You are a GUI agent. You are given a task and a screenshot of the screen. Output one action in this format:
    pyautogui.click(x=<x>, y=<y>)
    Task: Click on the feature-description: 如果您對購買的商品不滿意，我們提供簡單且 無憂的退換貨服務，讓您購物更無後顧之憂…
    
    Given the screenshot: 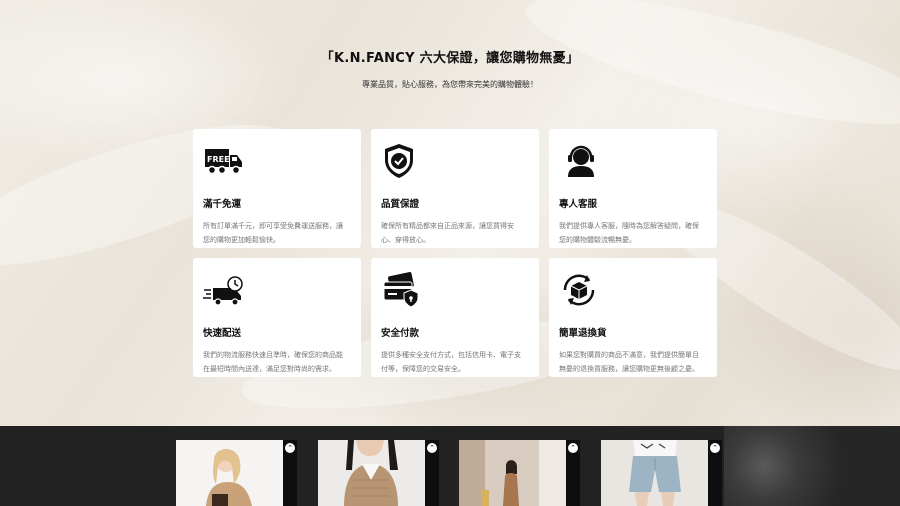 What is the action you would take?
    pyautogui.click(x=633, y=362)
    